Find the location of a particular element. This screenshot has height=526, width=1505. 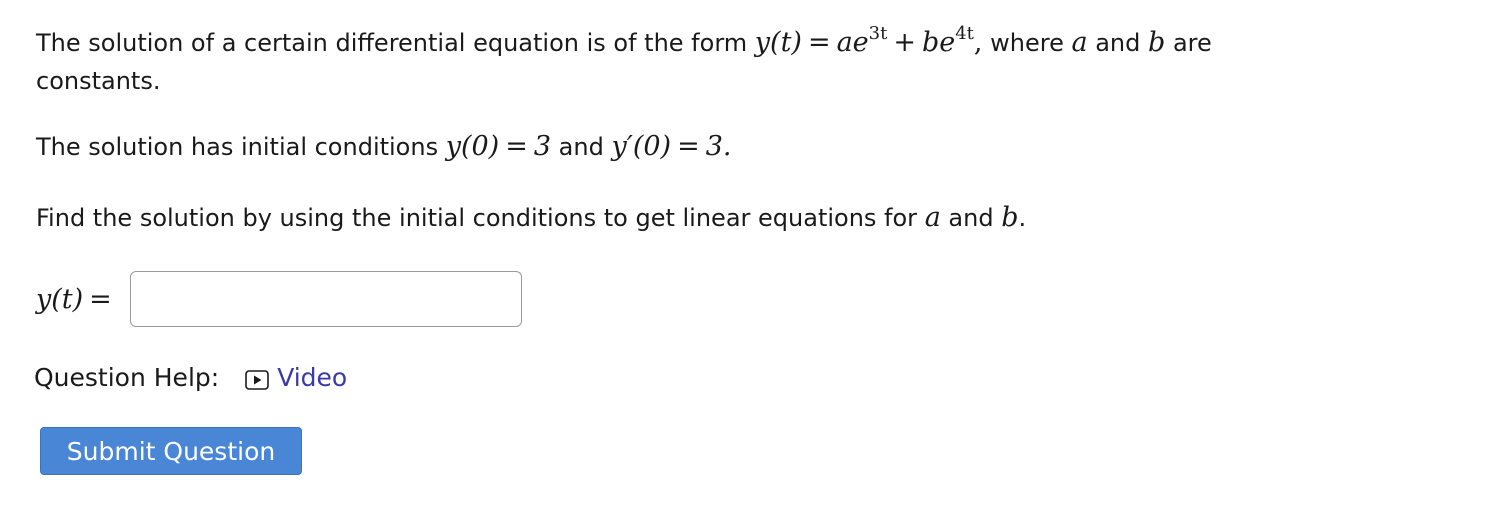

question-text: constants. is located at coordinates (98, 81).